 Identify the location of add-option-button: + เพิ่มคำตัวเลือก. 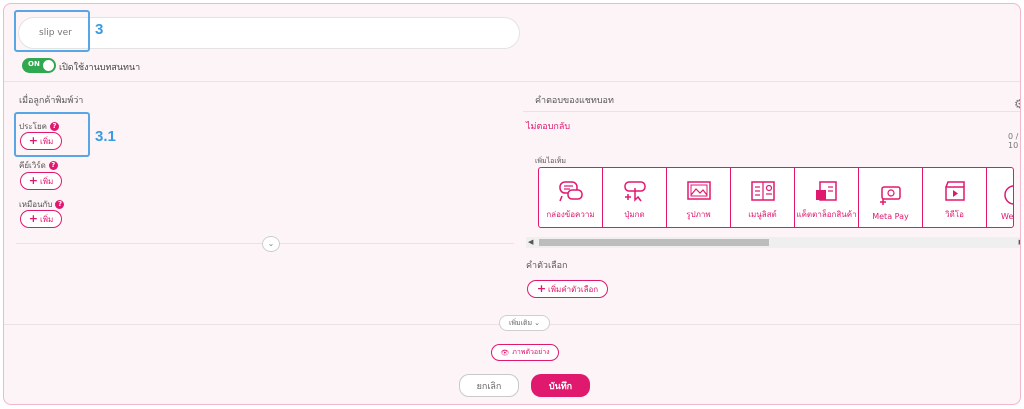
(567, 289).